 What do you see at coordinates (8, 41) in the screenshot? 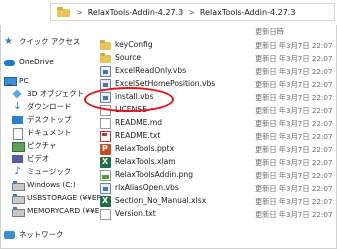
I see `star-icon: ★` at bounding box center [8, 41].